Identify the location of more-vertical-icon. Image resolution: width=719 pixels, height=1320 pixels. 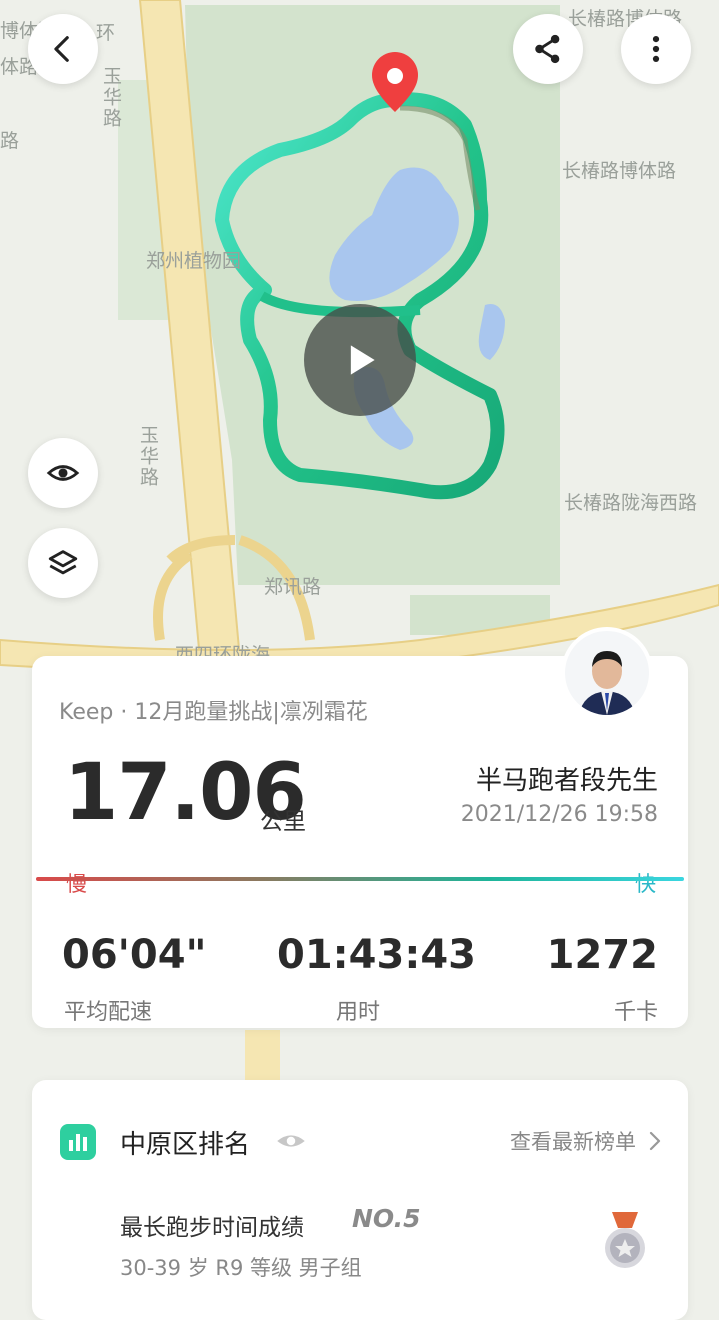
(656, 49).